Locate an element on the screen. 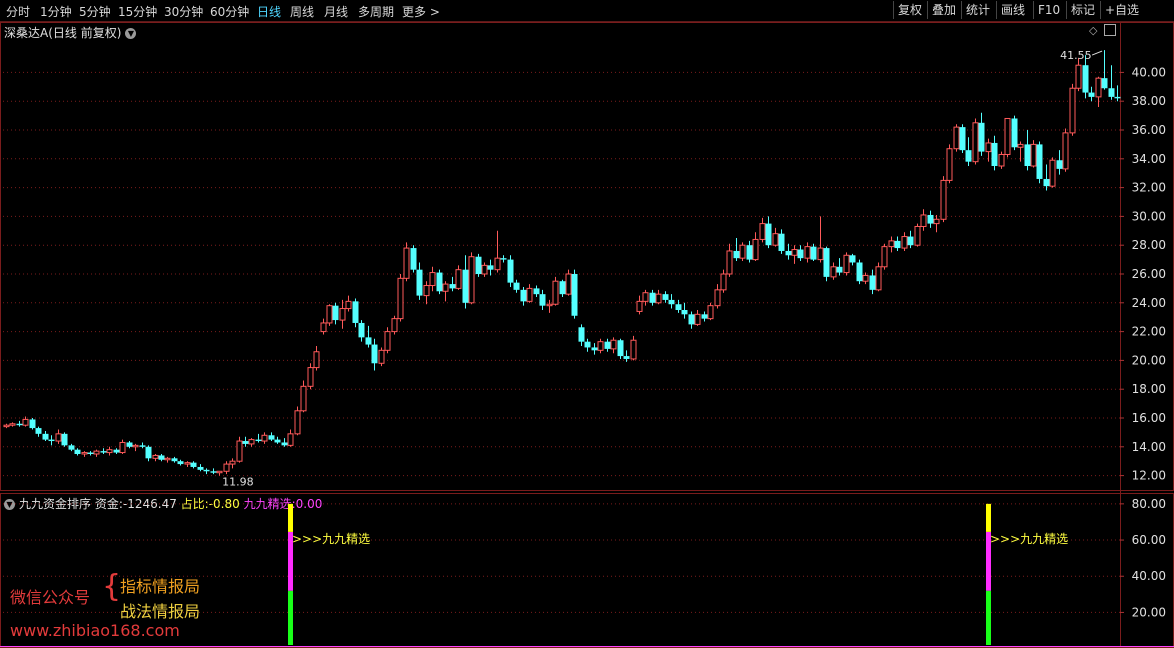 The height and width of the screenshot is (648, 1174). y-tick-label: 30.00 is located at coordinates (1149, 216).